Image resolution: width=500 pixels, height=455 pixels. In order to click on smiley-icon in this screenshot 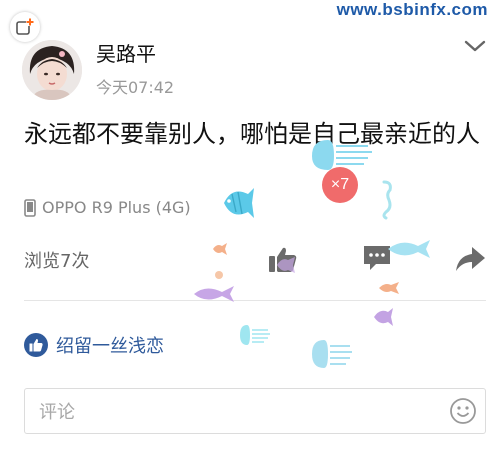, I will do `click(463, 411)`.